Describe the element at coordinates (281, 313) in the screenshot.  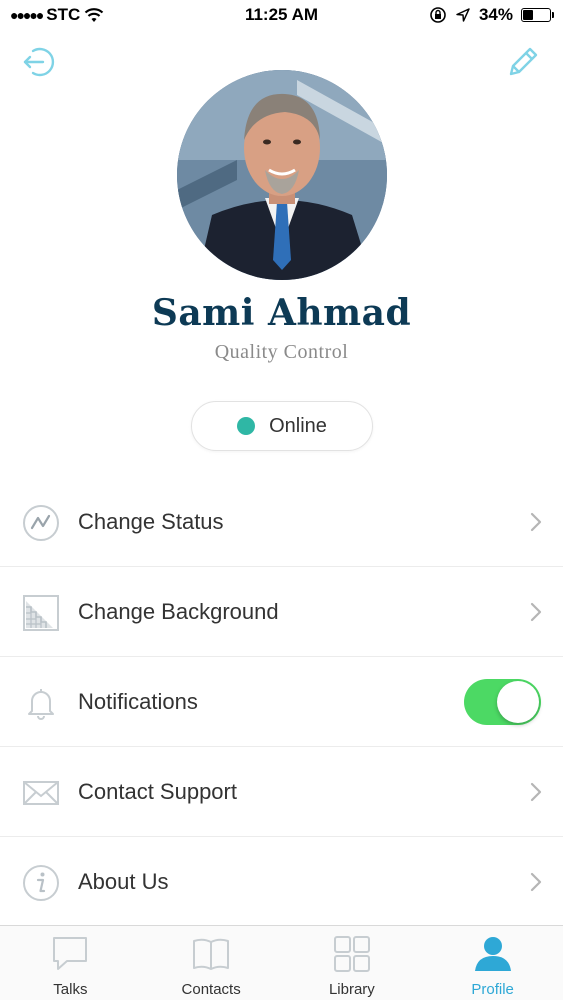
I see `profile-name: Sami Ahmad` at that location.